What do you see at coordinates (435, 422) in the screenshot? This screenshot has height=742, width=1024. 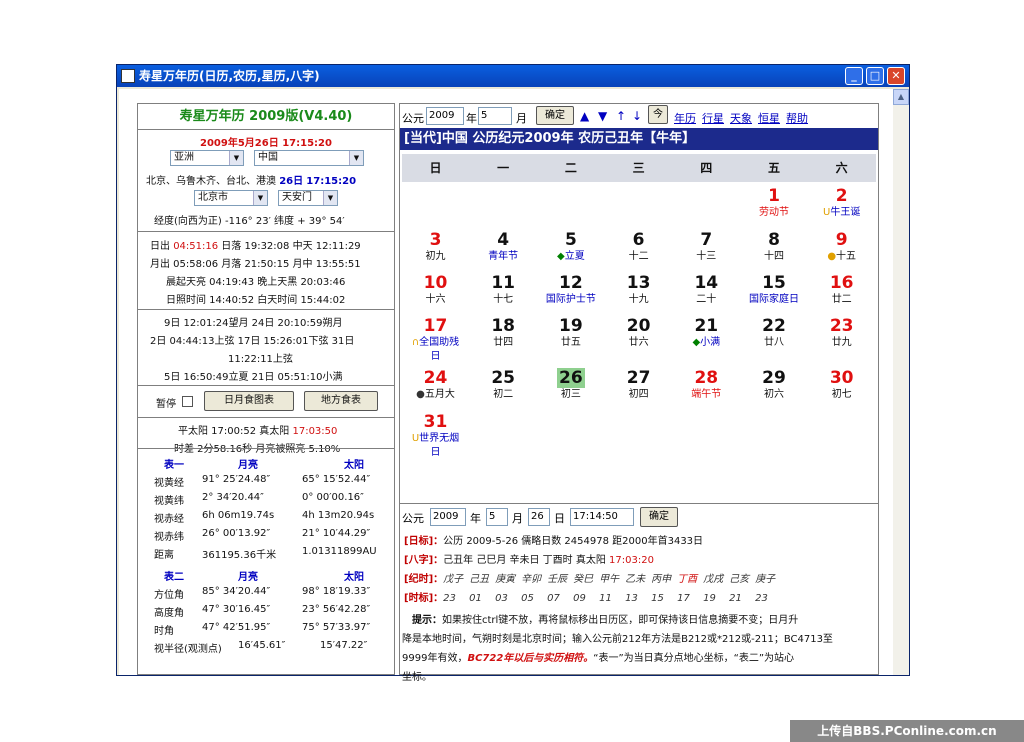 I see `day-number: 31` at bounding box center [435, 422].